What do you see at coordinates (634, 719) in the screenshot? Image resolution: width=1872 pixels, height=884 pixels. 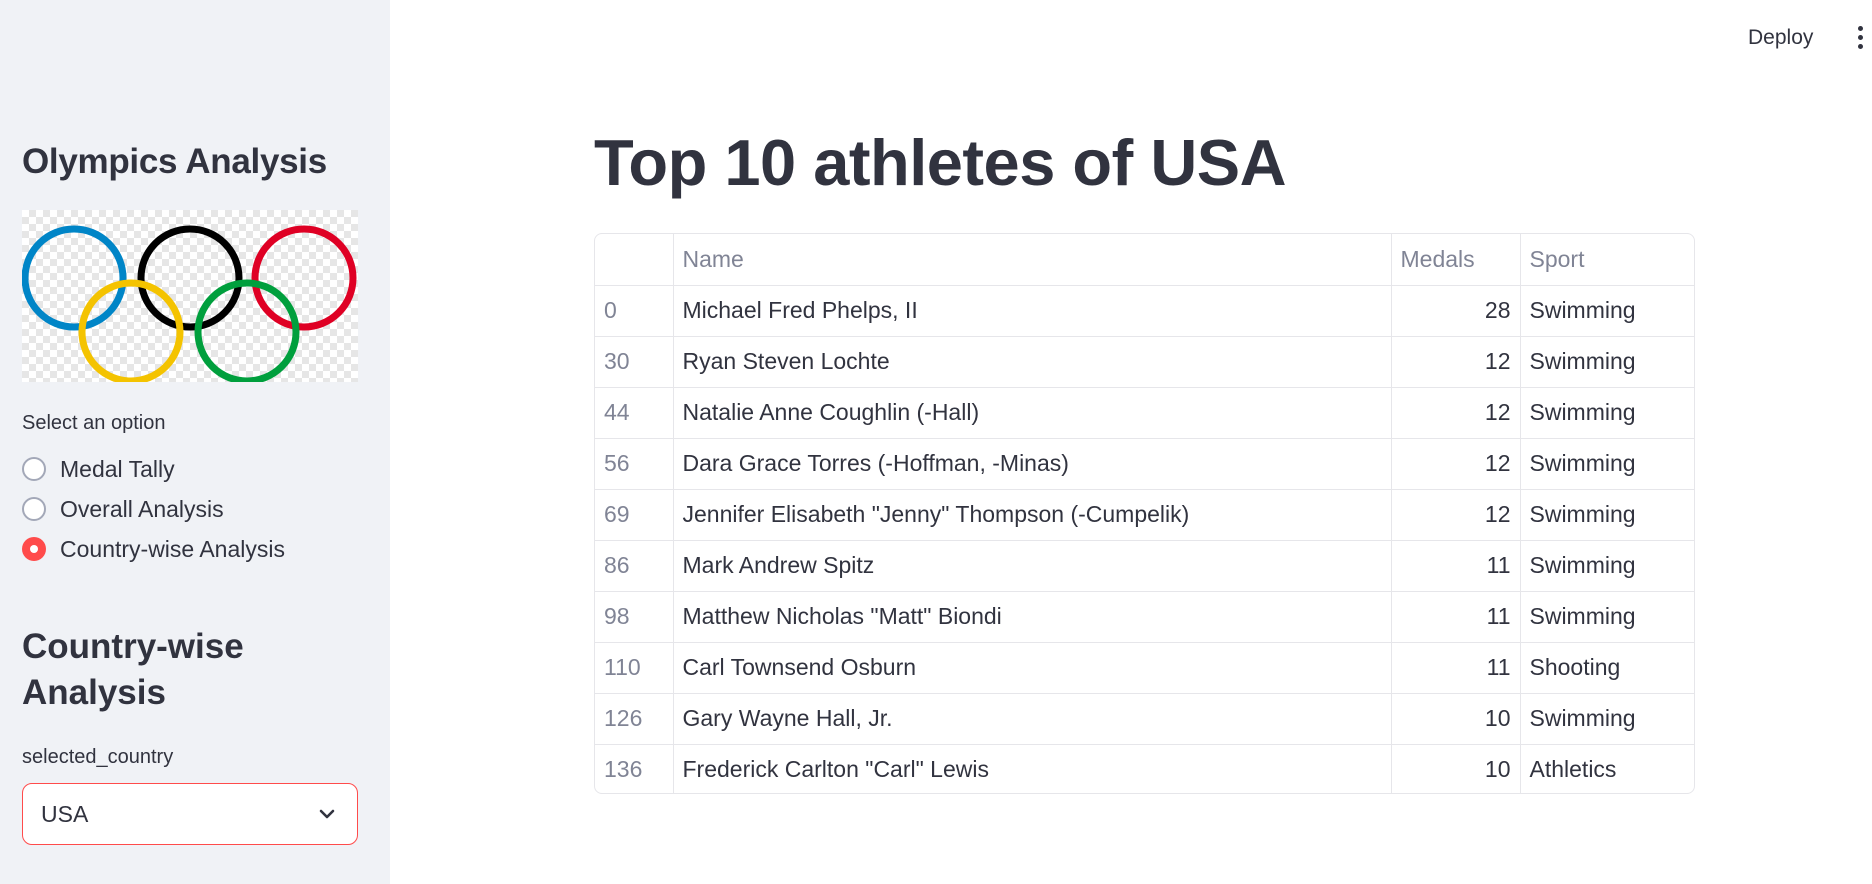 I see `cell-index: 126` at bounding box center [634, 719].